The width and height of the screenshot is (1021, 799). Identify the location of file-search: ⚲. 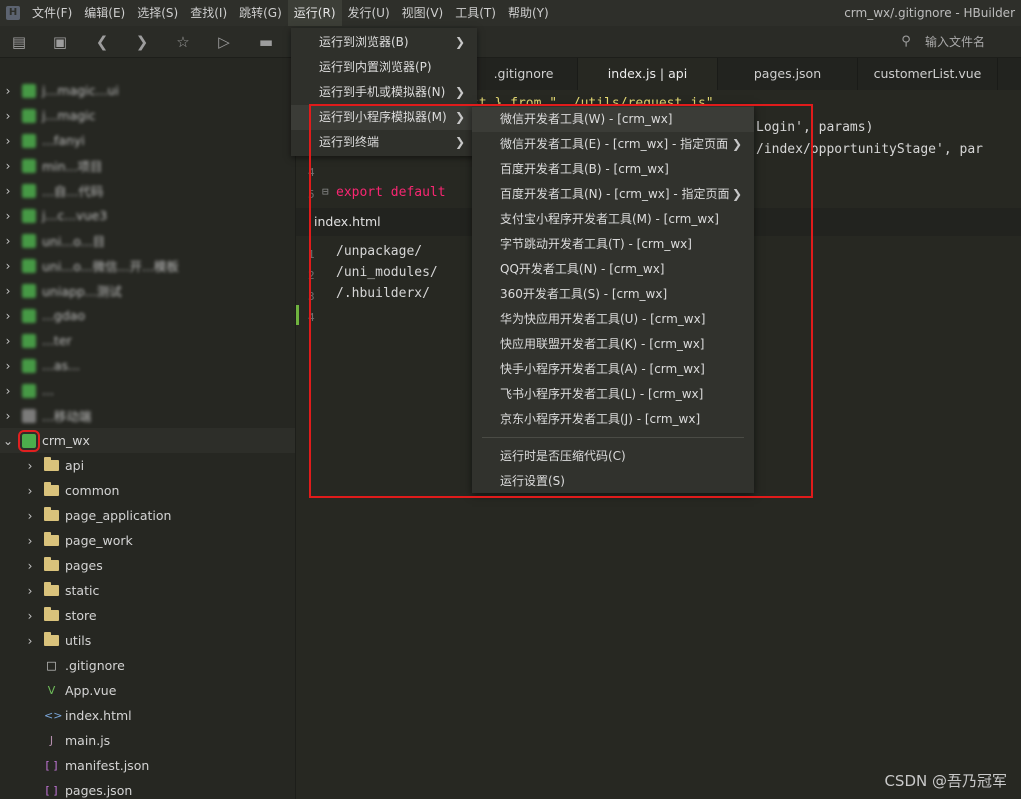
(958, 42).